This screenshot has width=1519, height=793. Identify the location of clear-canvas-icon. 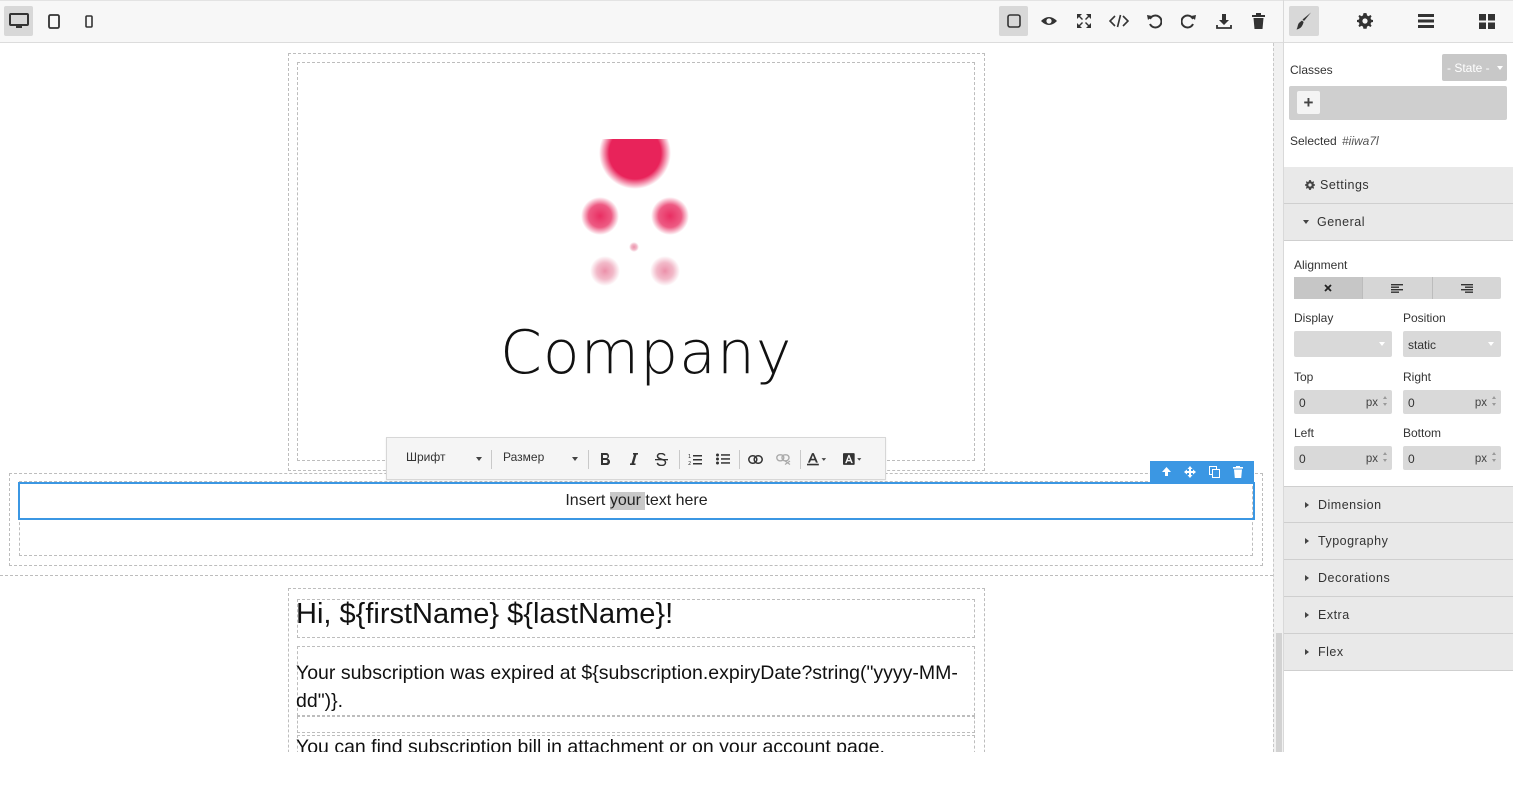
(1258, 21).